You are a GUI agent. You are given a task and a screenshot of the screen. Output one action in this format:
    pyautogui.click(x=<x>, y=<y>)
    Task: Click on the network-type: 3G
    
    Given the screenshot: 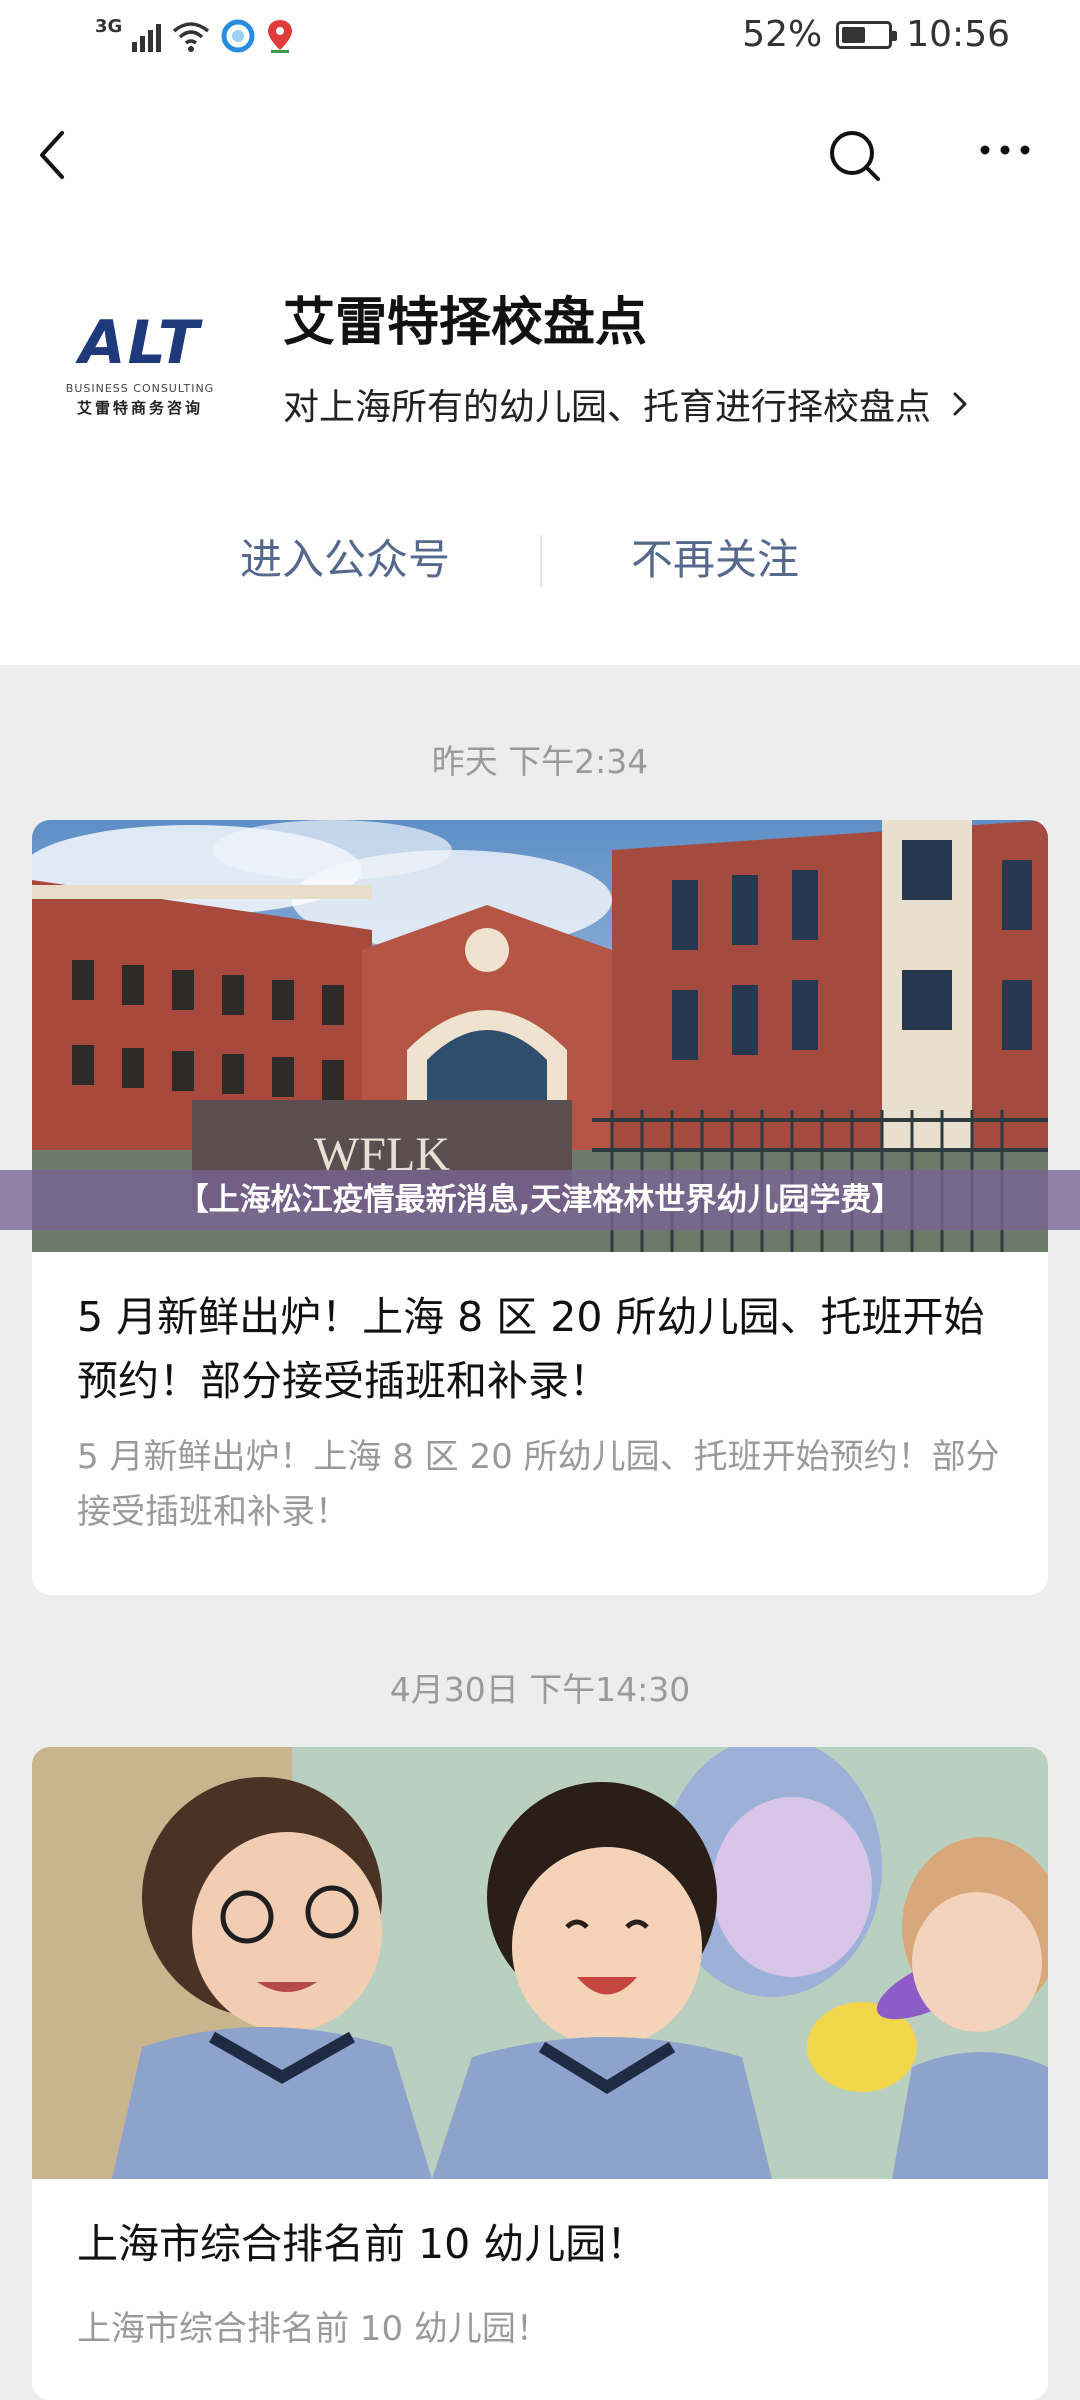 What is the action you would take?
    pyautogui.click(x=109, y=26)
    